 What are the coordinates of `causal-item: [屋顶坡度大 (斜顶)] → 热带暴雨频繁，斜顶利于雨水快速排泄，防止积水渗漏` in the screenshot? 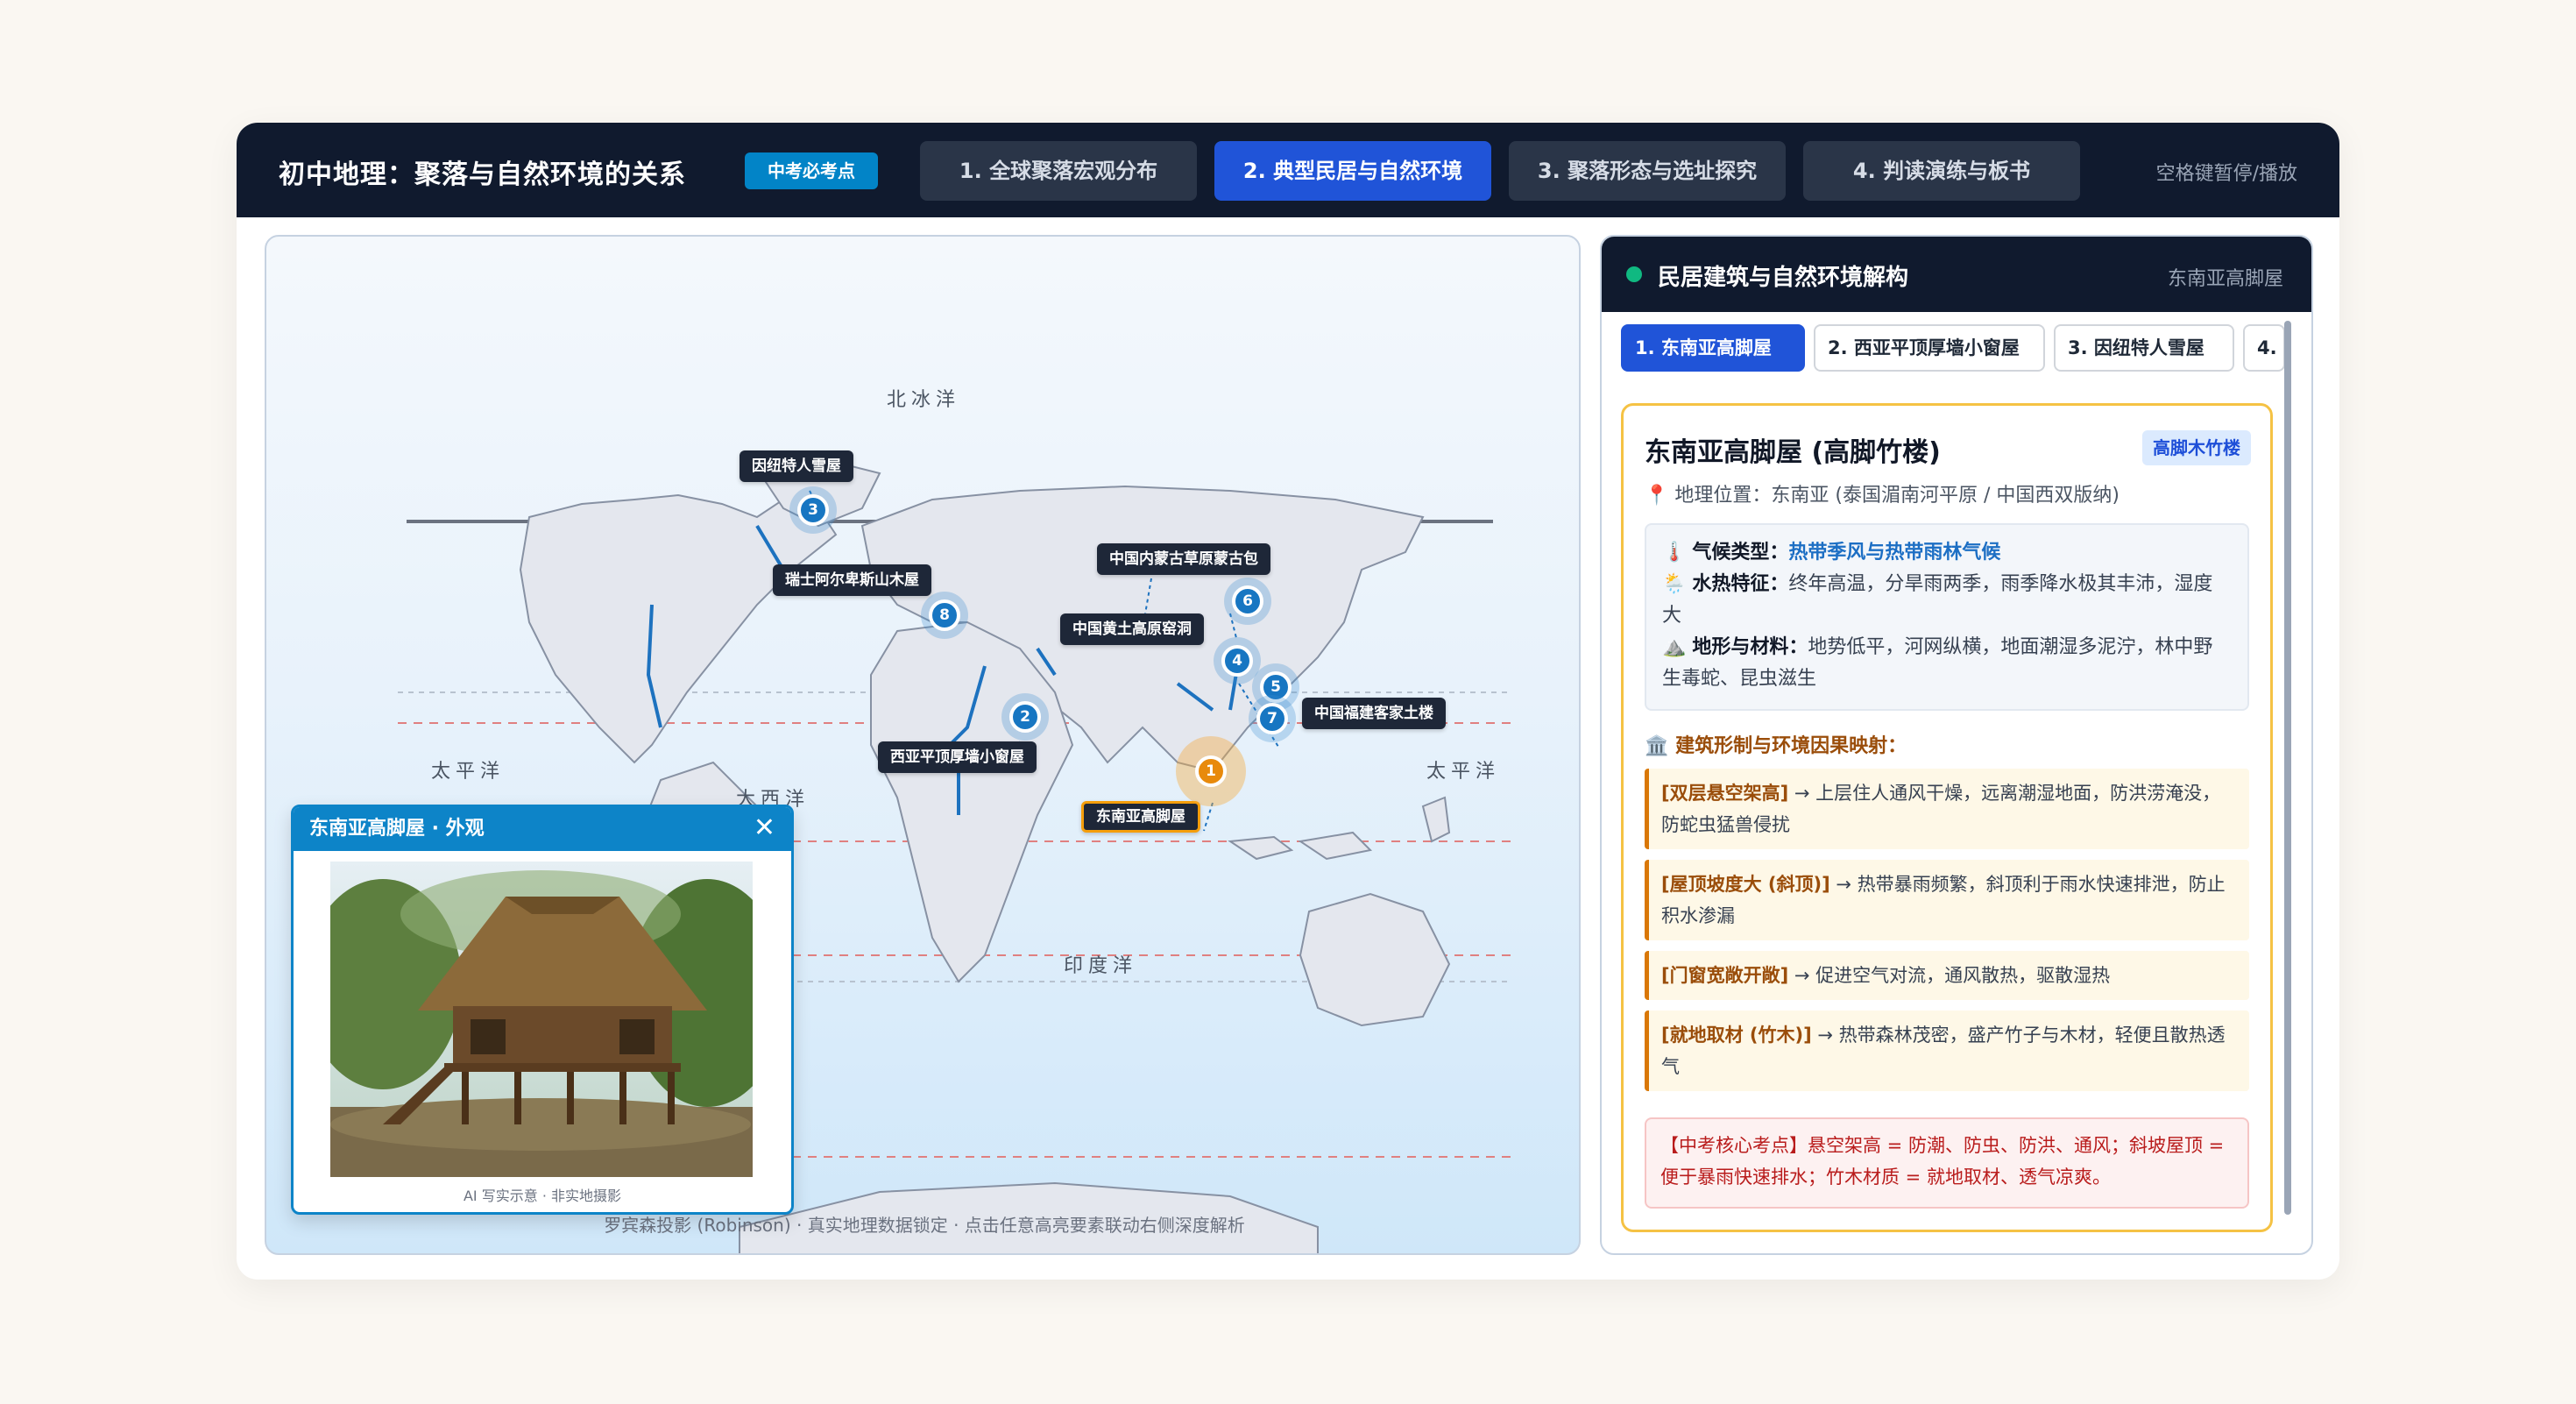 It's located at (1947, 900).